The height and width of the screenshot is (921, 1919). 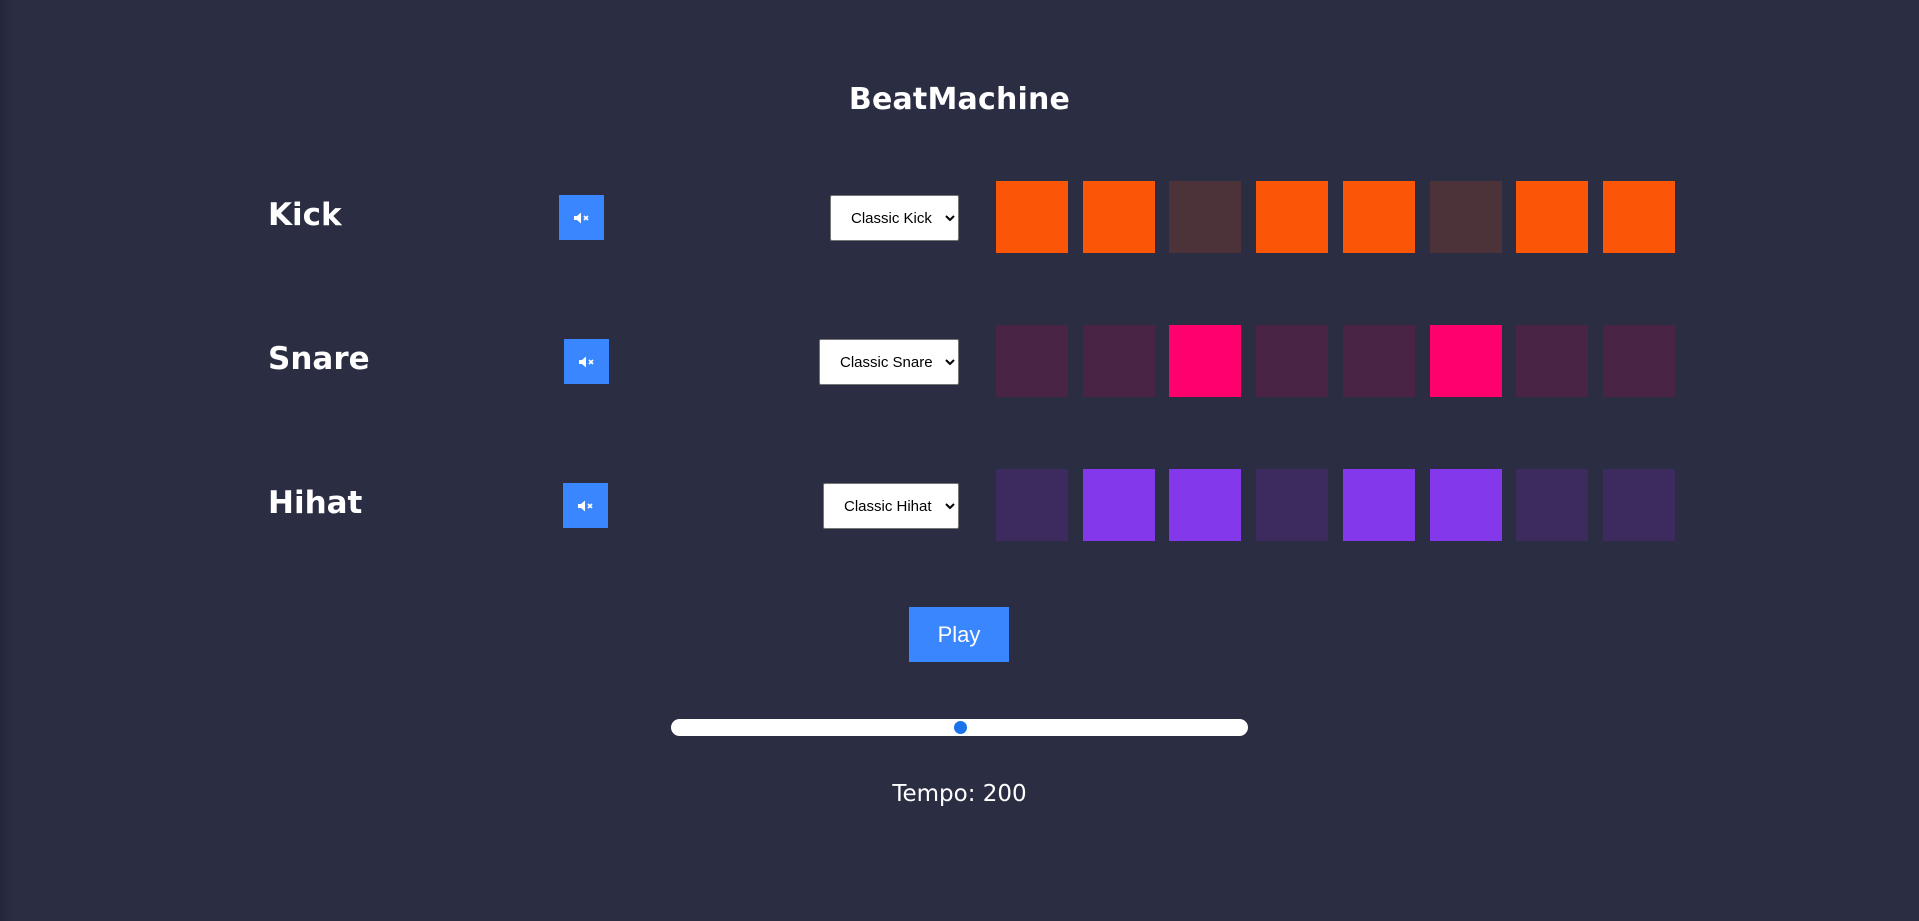 What do you see at coordinates (959, 361) in the screenshot?
I see `track-row-snare: Snare Classic Snare` at bounding box center [959, 361].